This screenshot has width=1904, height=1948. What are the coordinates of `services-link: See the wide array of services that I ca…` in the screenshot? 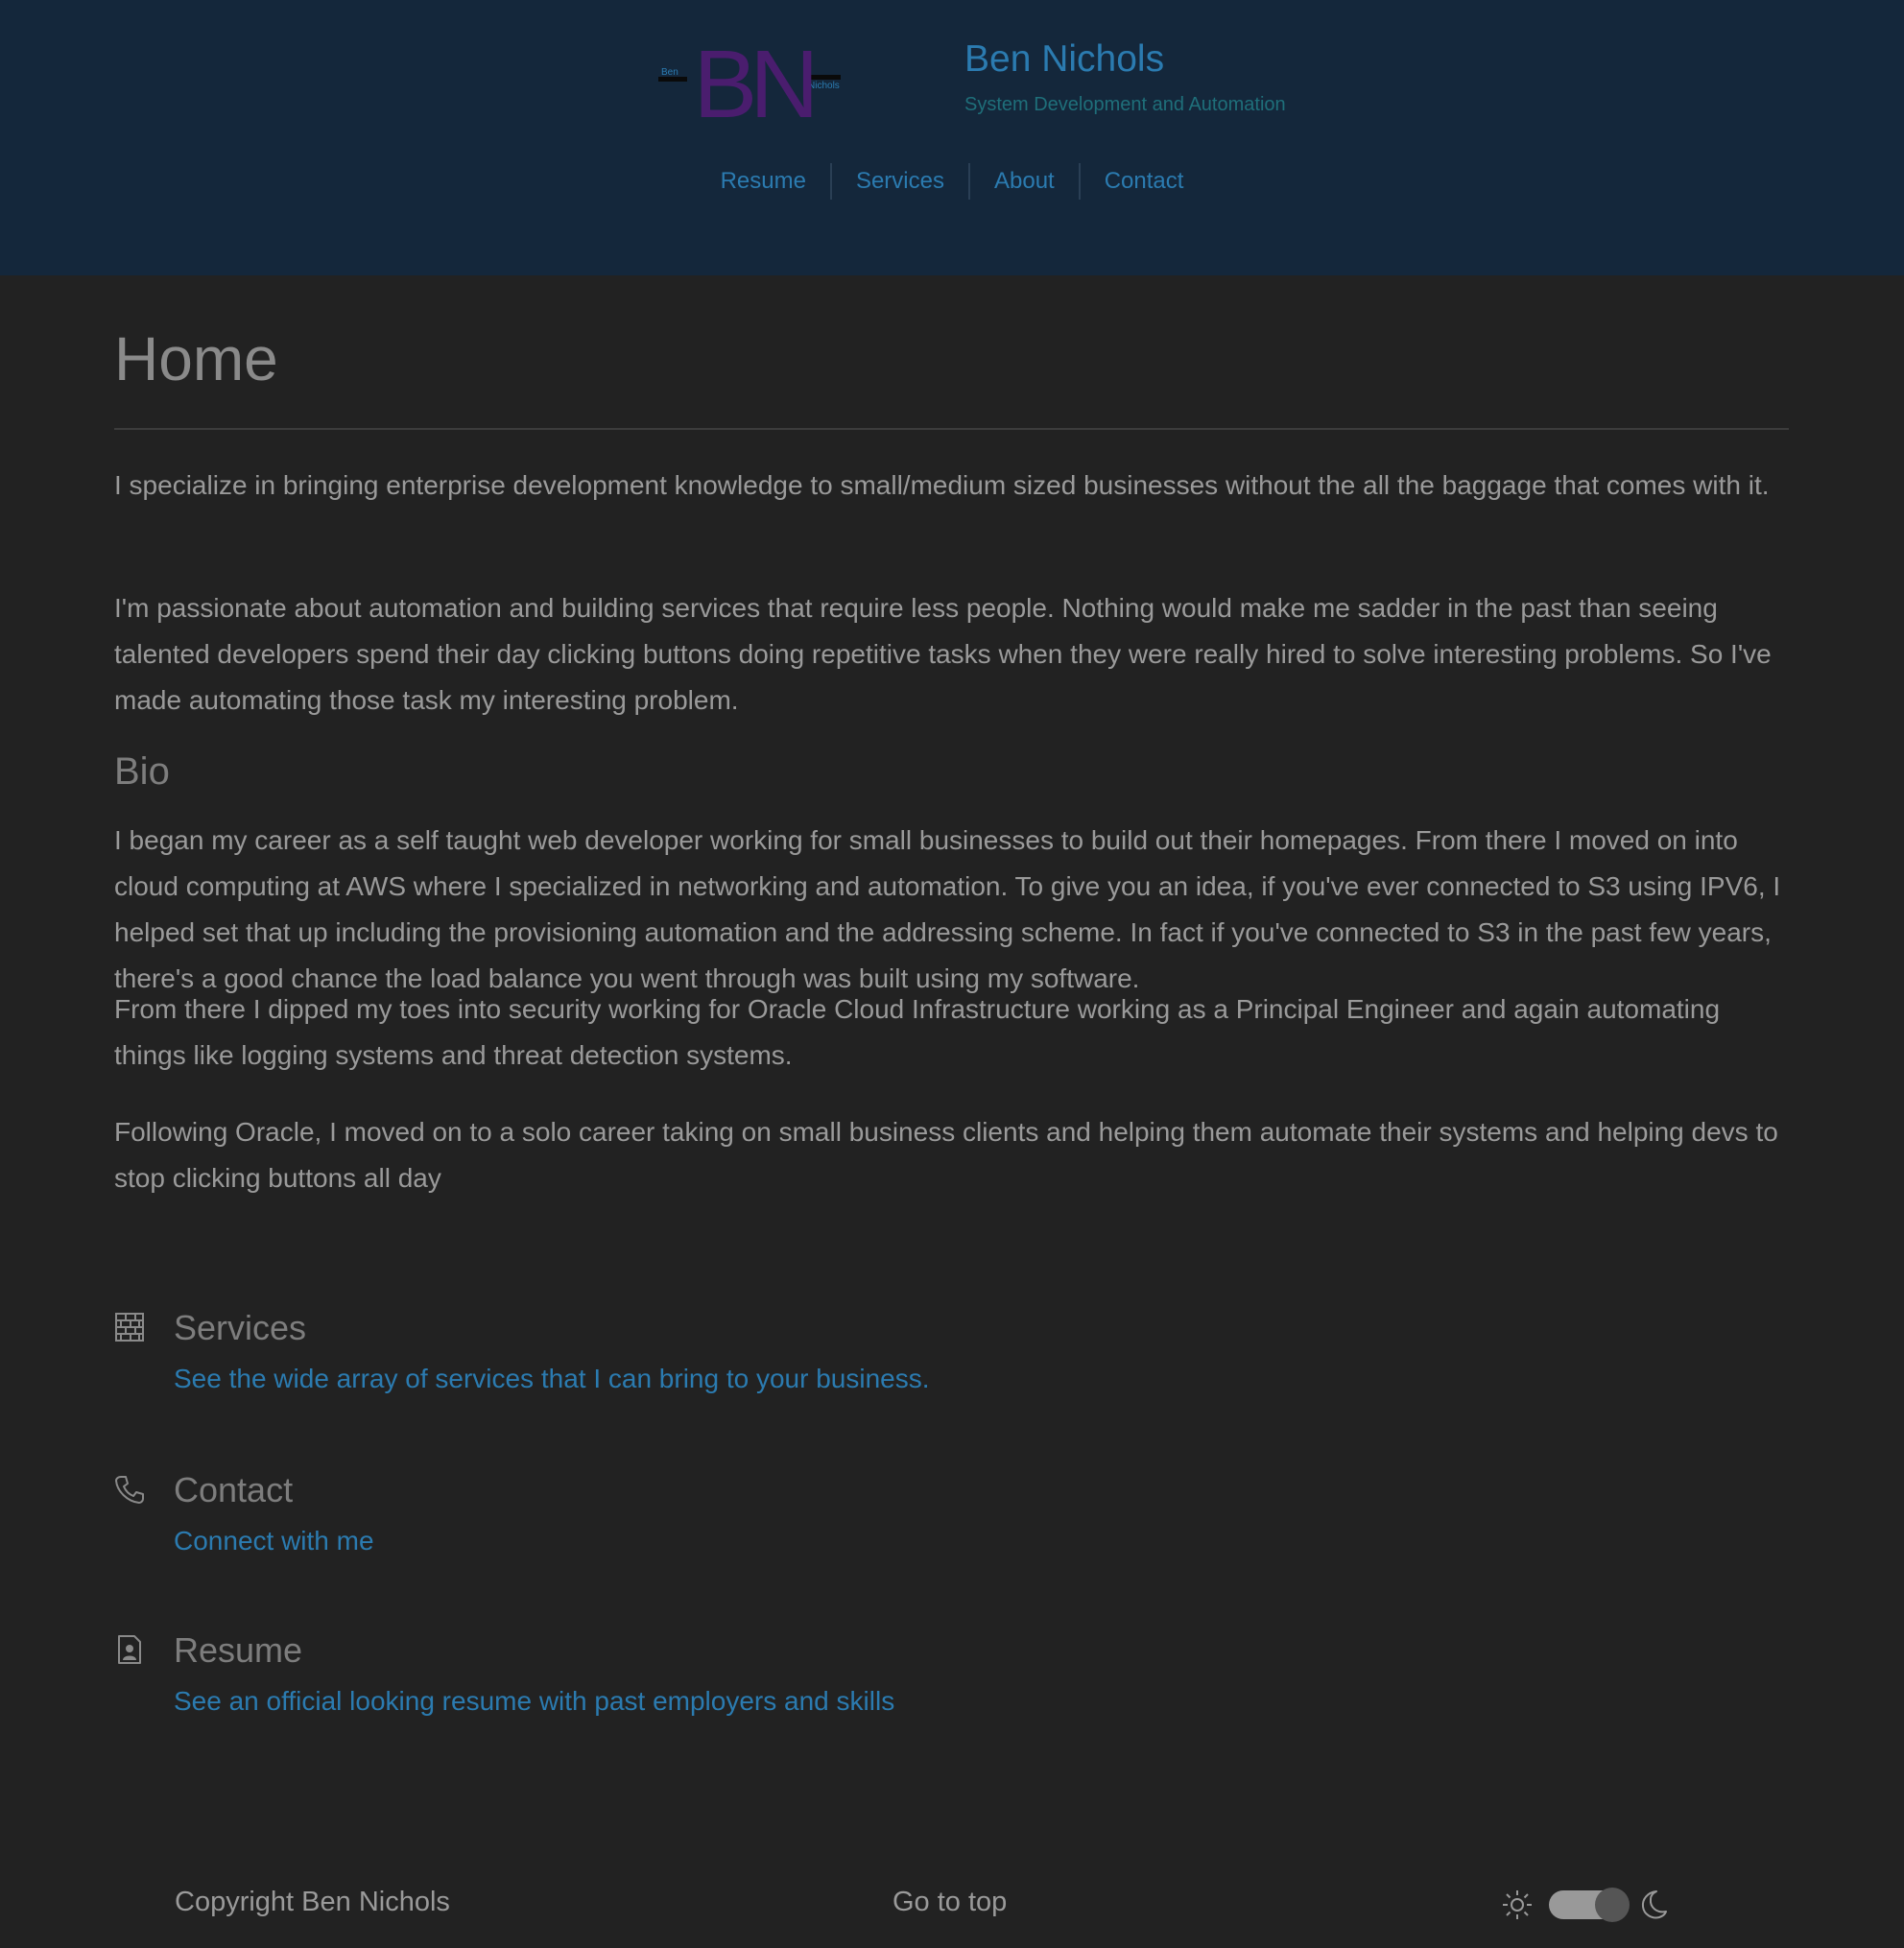 It's located at (552, 1379).